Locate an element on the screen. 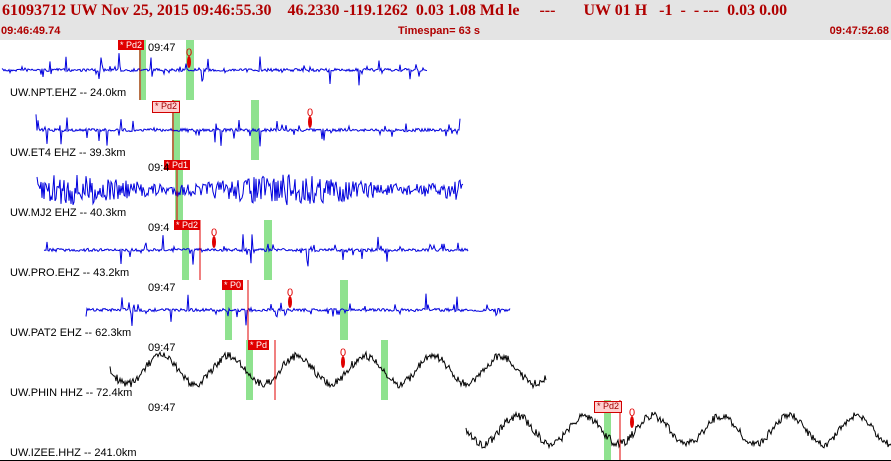  waveform-plot is located at coordinates (250, 190).